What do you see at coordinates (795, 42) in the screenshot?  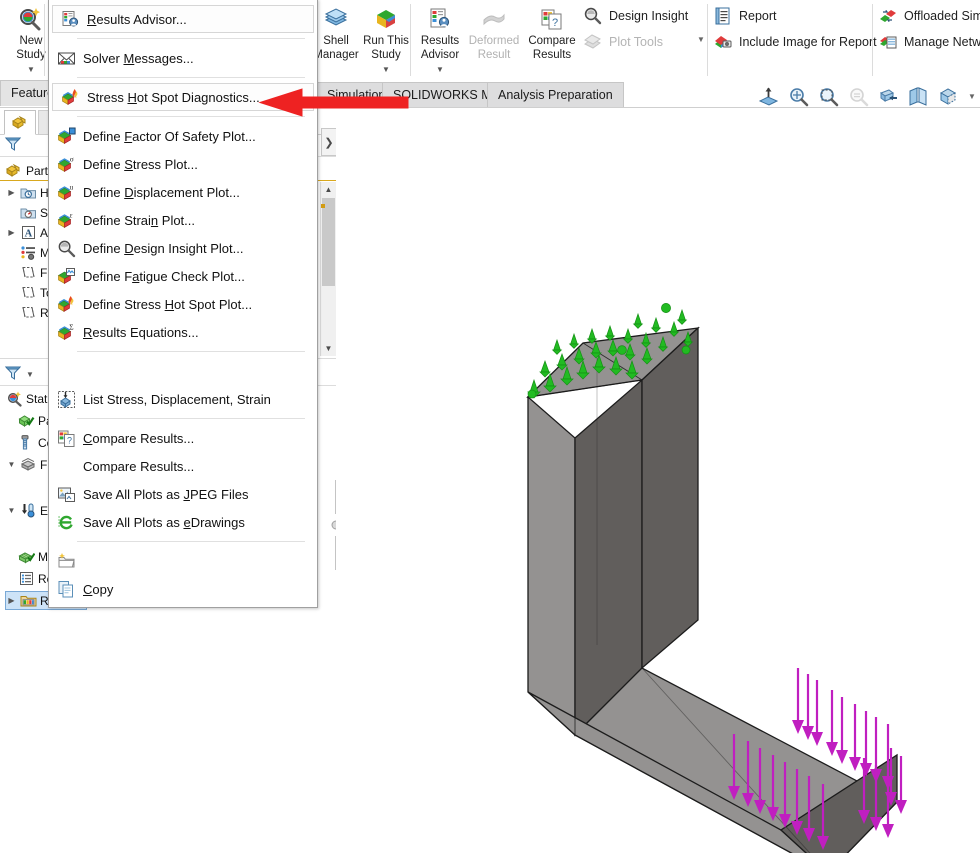 I see `ribbon-include-image-for-report: Include Image for Report` at bounding box center [795, 42].